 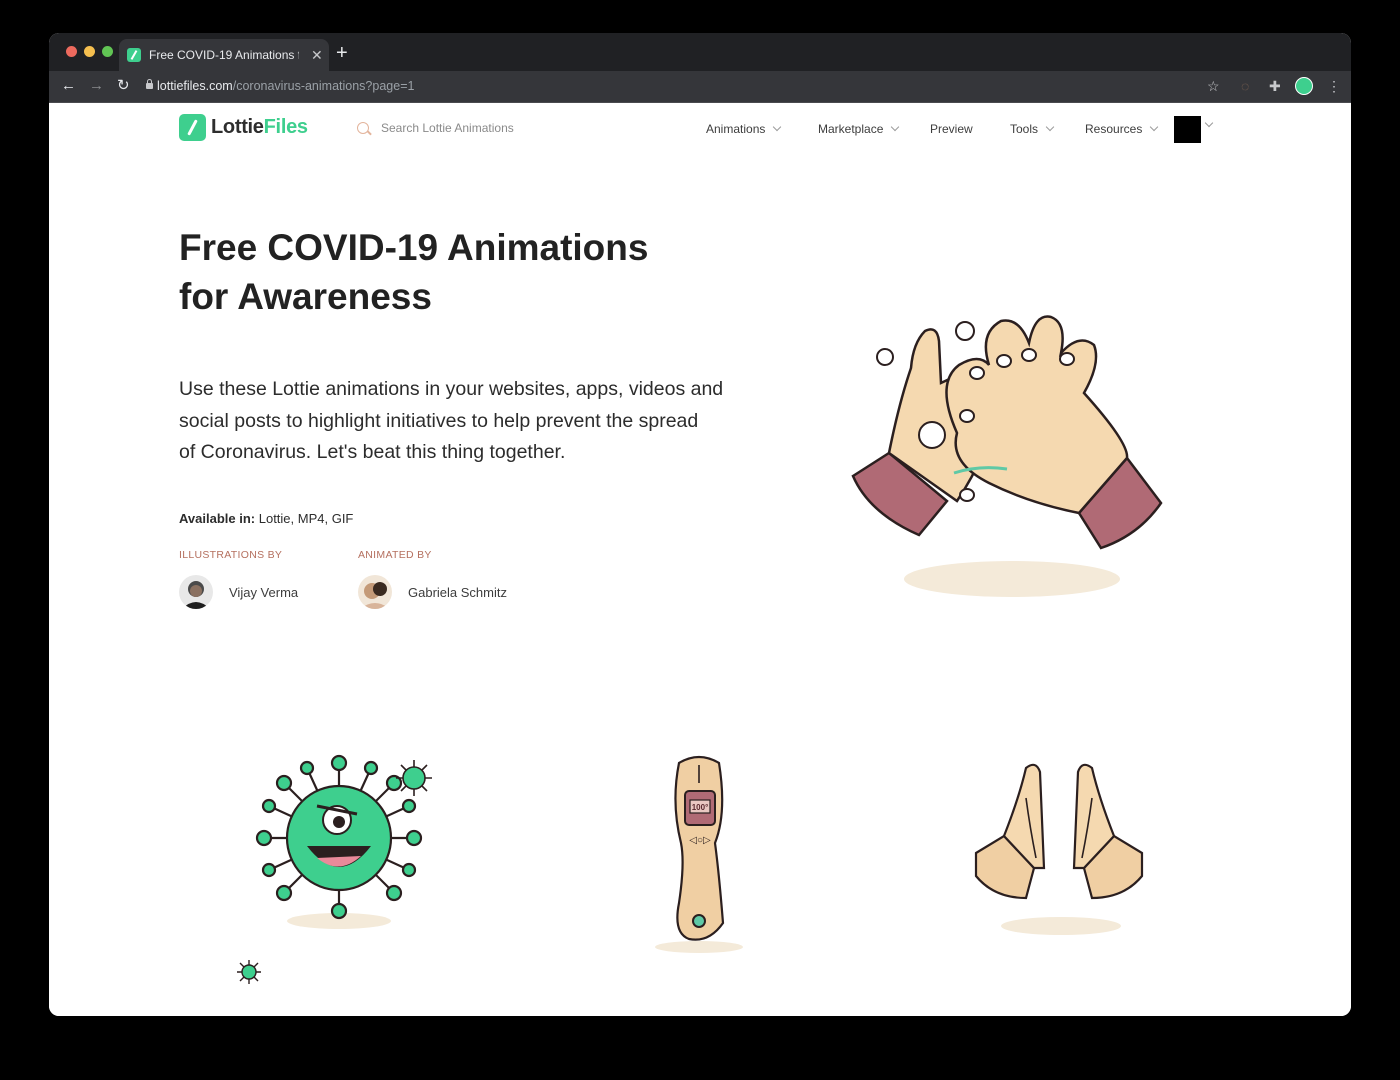 What do you see at coordinates (1213, 86) in the screenshot?
I see `bookmark-star-icon: ☆` at bounding box center [1213, 86].